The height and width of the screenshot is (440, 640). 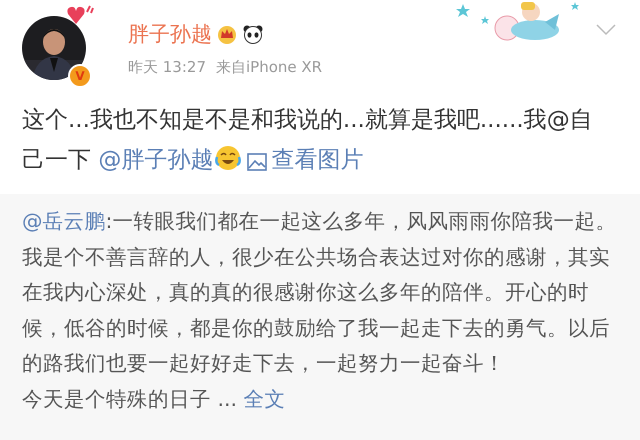 What do you see at coordinates (228, 158) in the screenshot?
I see `laughing-emoji-icon` at bounding box center [228, 158].